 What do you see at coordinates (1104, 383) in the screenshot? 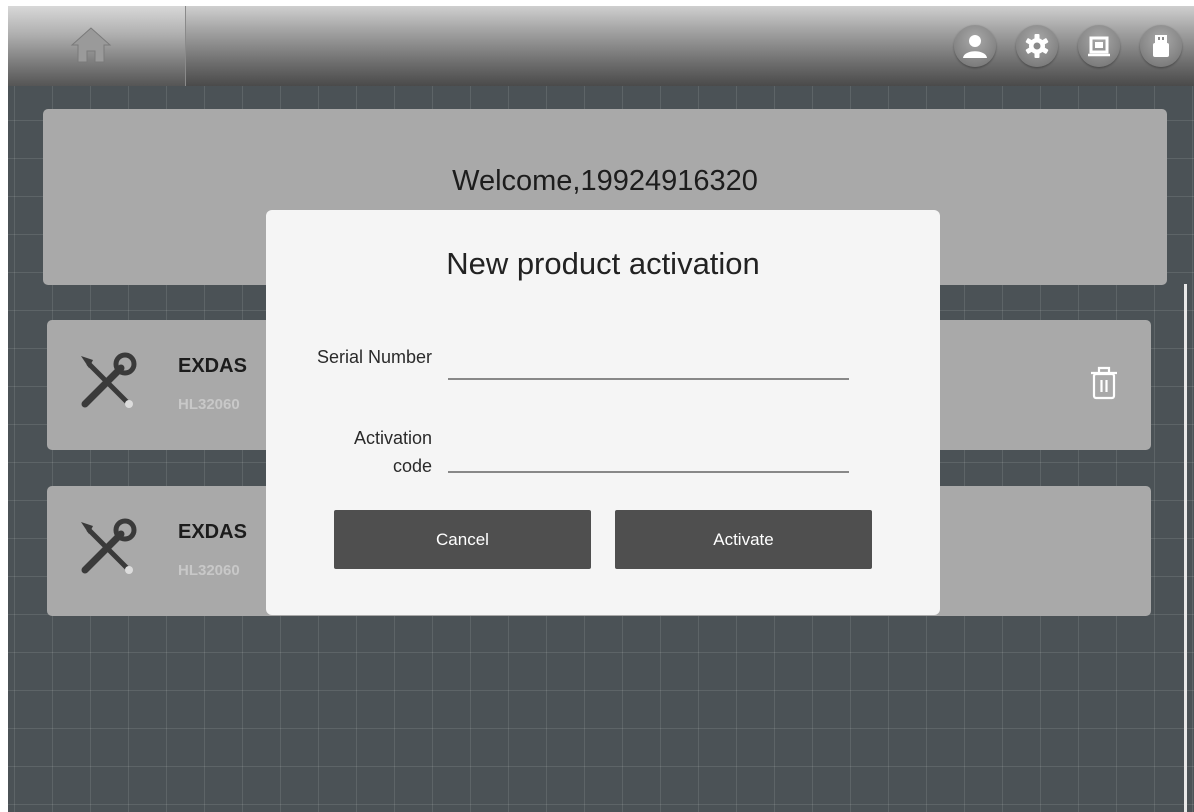
I see `trash-icon` at bounding box center [1104, 383].